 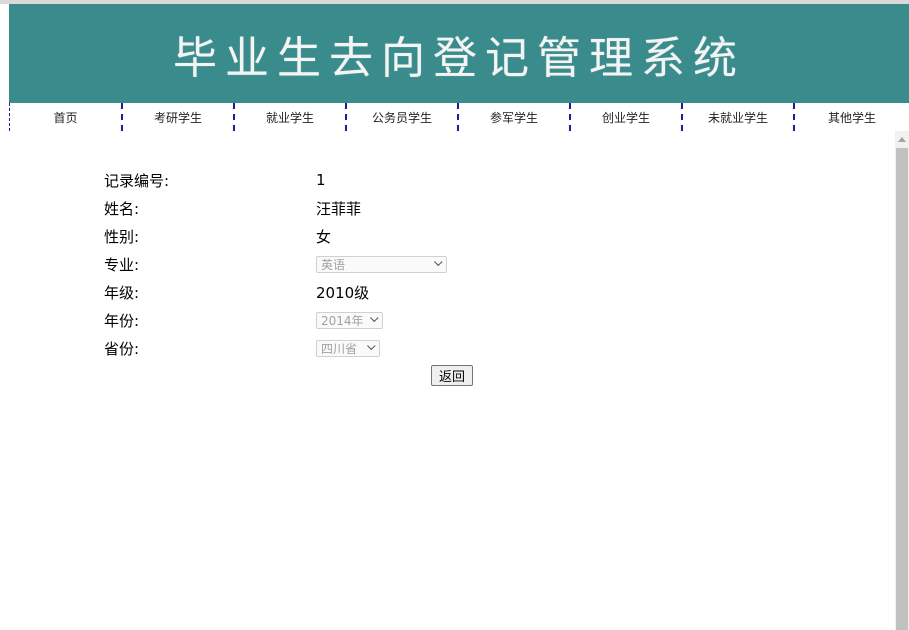 I want to click on year-row: 年份: 2014年, so click(x=304, y=320).